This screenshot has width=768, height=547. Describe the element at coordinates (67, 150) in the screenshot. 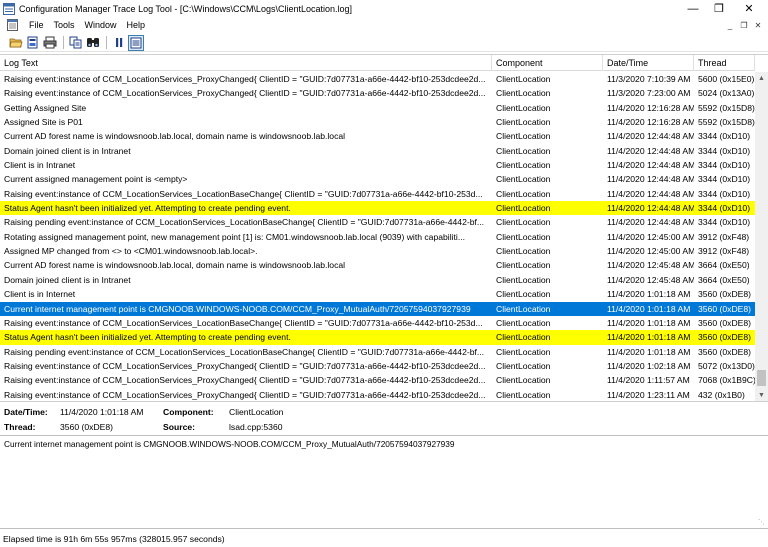

I see `log-text-cell: Domain joined client is in Intranet` at that location.